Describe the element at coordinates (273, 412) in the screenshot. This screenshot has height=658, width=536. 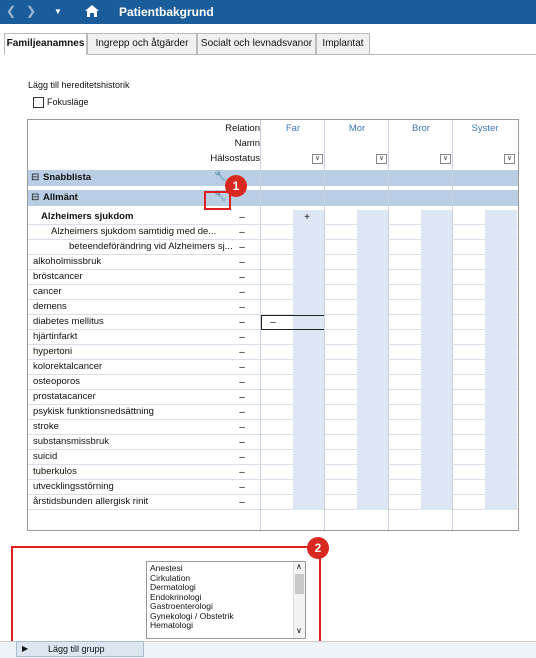
I see `table-row: psykisk funktionsnedsättning –` at that location.